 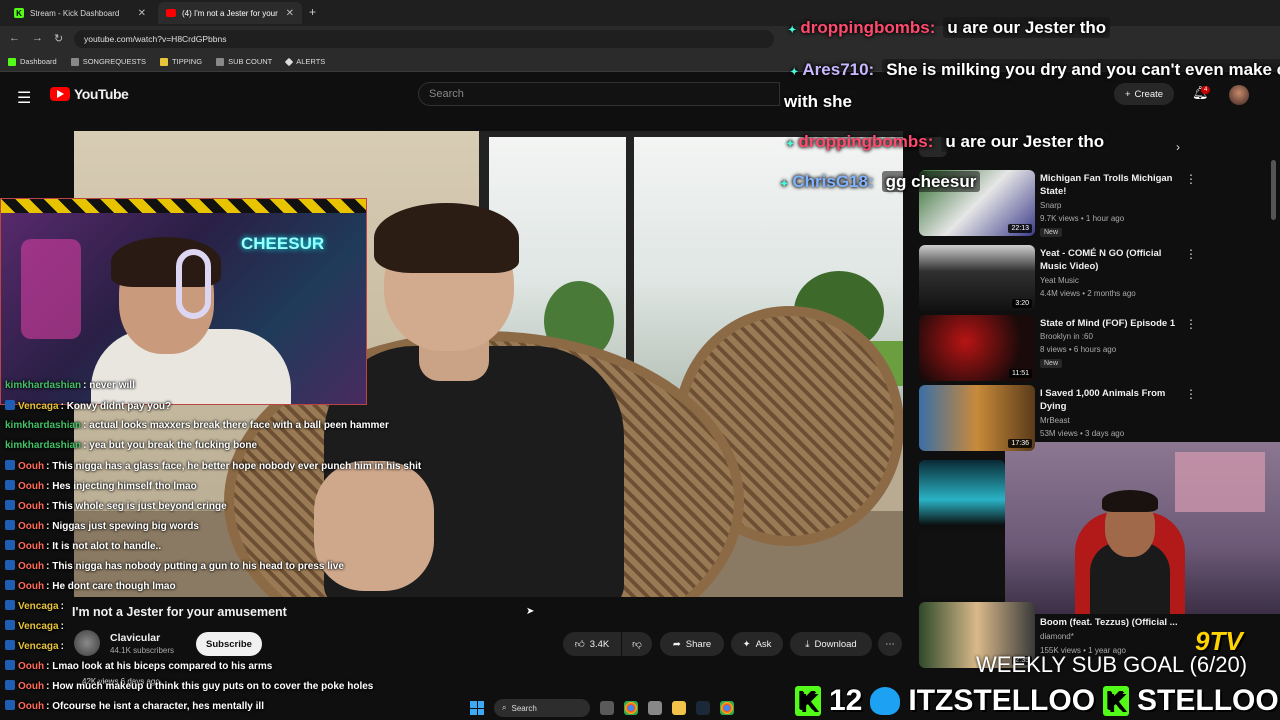 I want to click on new-badge: New, so click(x=1051, y=232).